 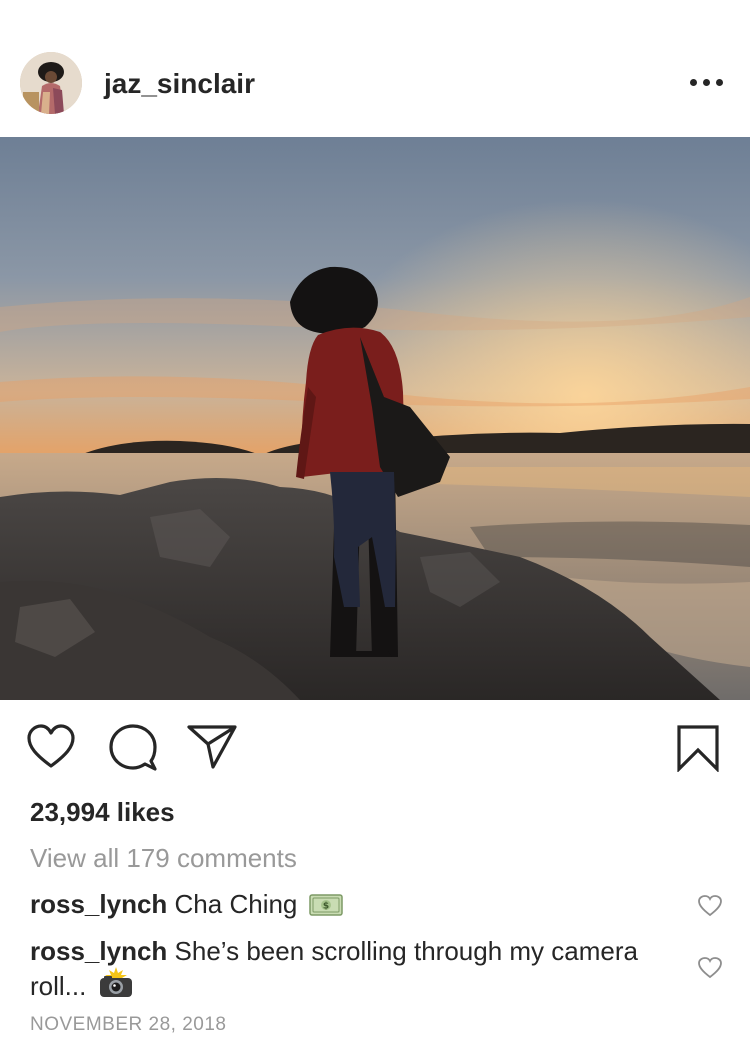 What do you see at coordinates (163, 858) in the screenshot?
I see `view-all-comments-link: View all 179 comments` at bounding box center [163, 858].